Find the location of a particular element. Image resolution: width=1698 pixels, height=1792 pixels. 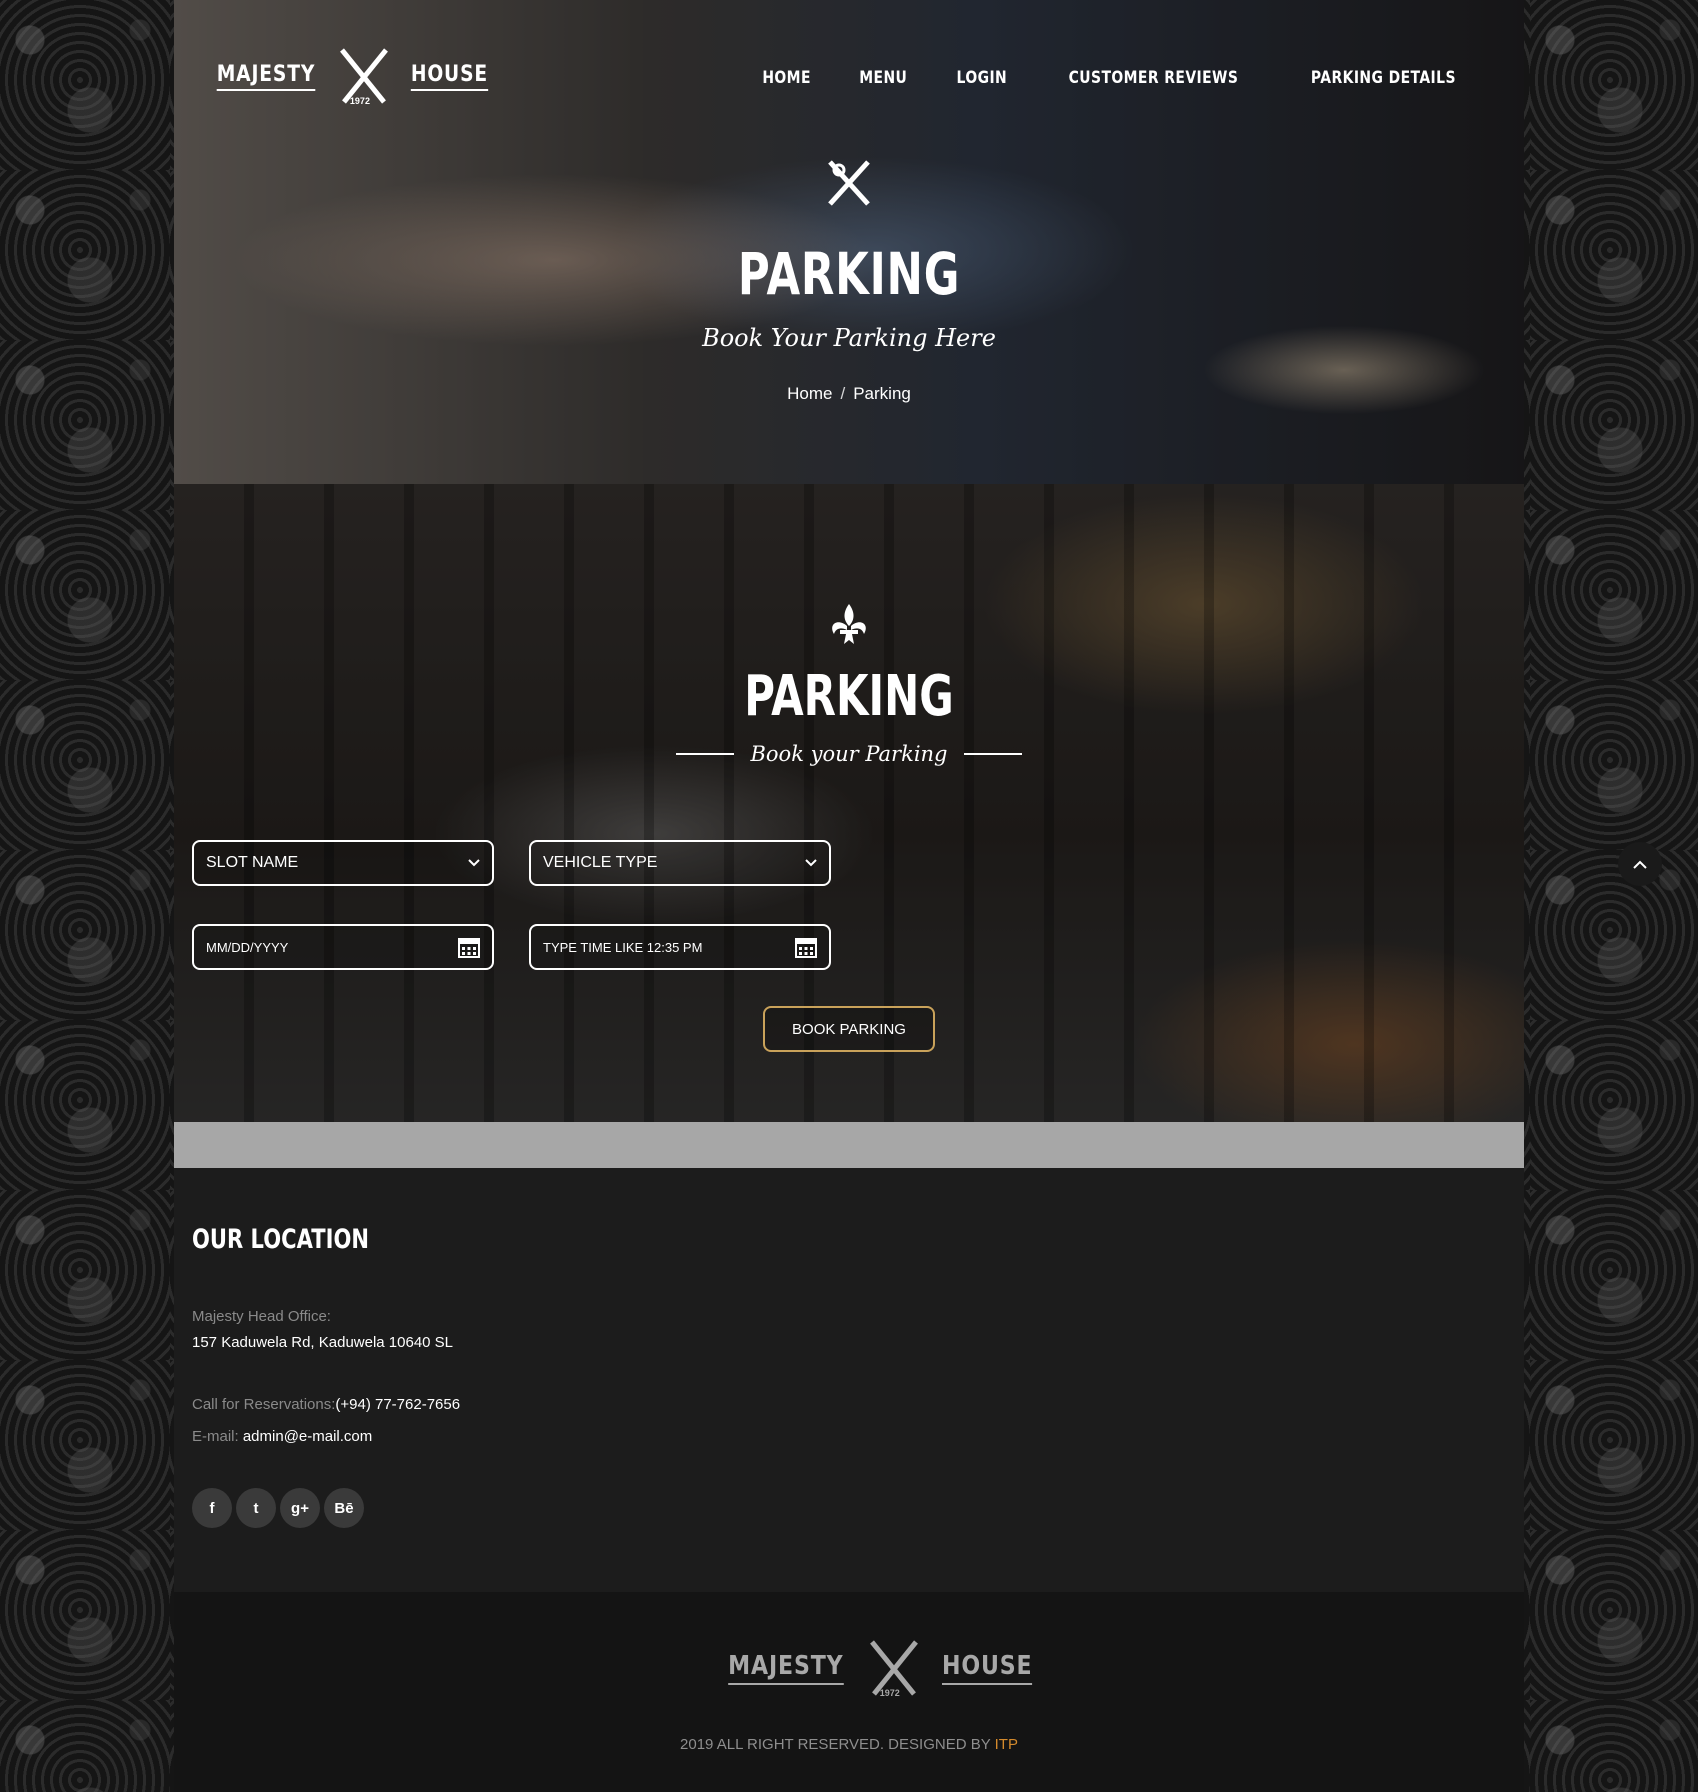

logo-year: 1972 is located at coordinates (359, 101).